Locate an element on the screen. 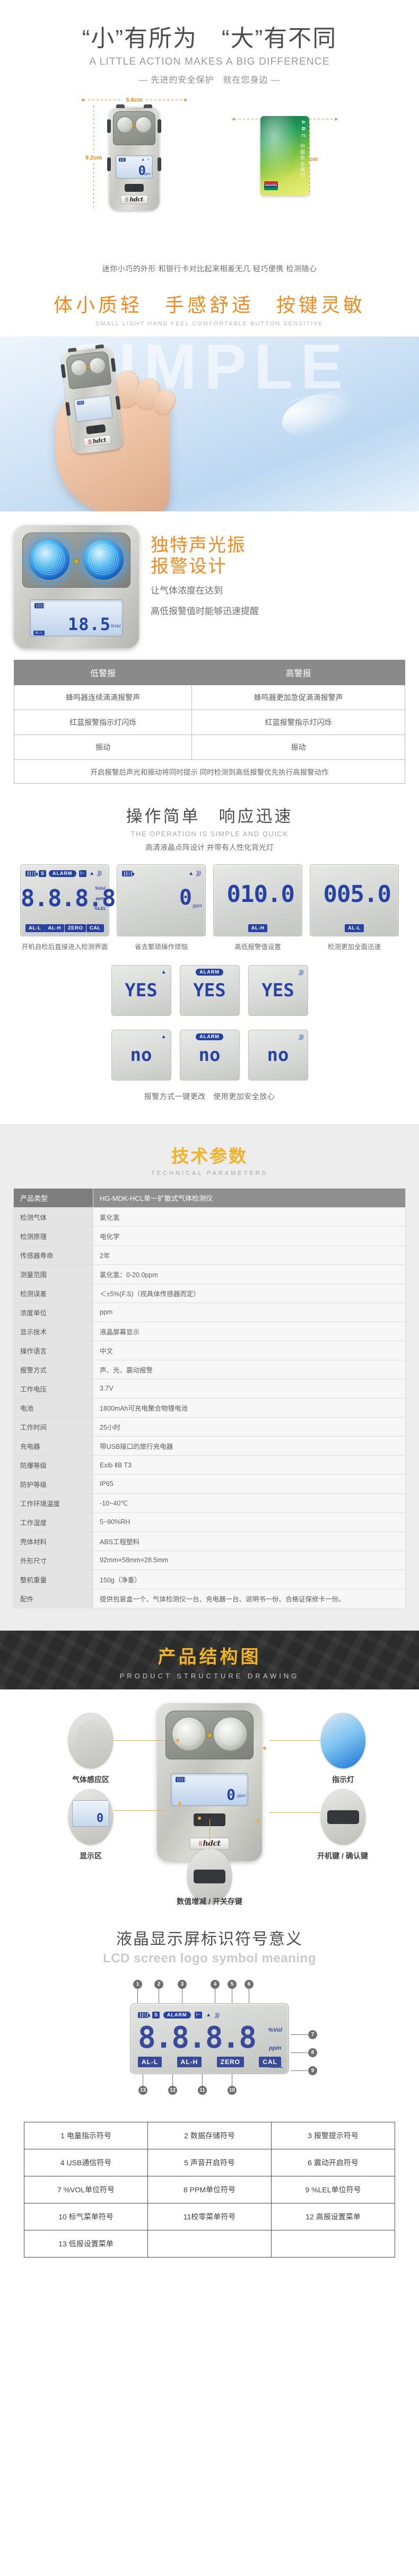 This screenshot has width=419, height=2576. alarm-device-photo: 18.5 %Vol AL-L is located at coordinates (76, 586).